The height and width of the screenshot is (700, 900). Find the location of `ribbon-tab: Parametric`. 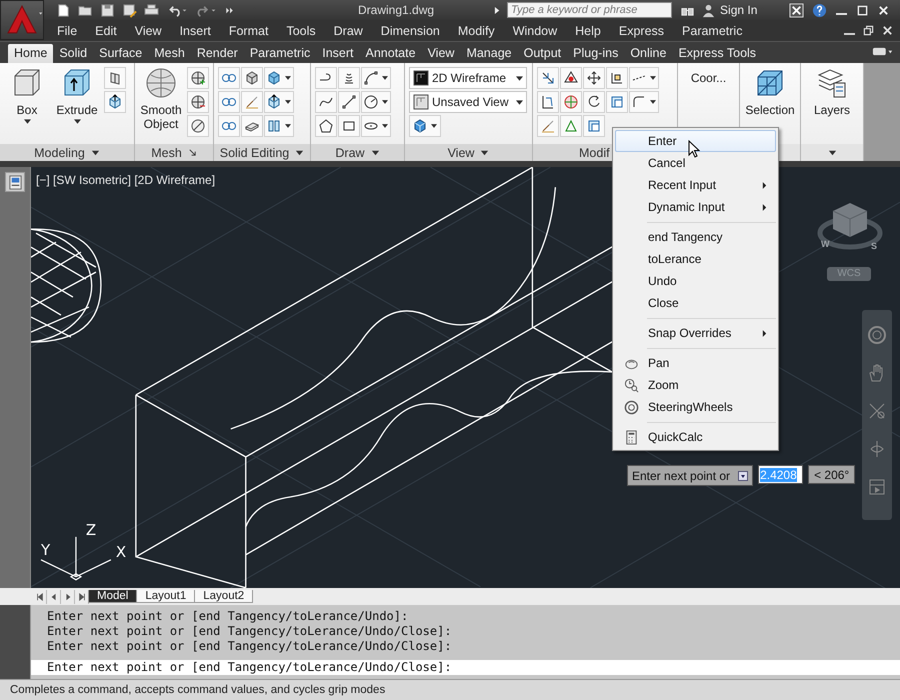

ribbon-tab: Parametric is located at coordinates (280, 53).